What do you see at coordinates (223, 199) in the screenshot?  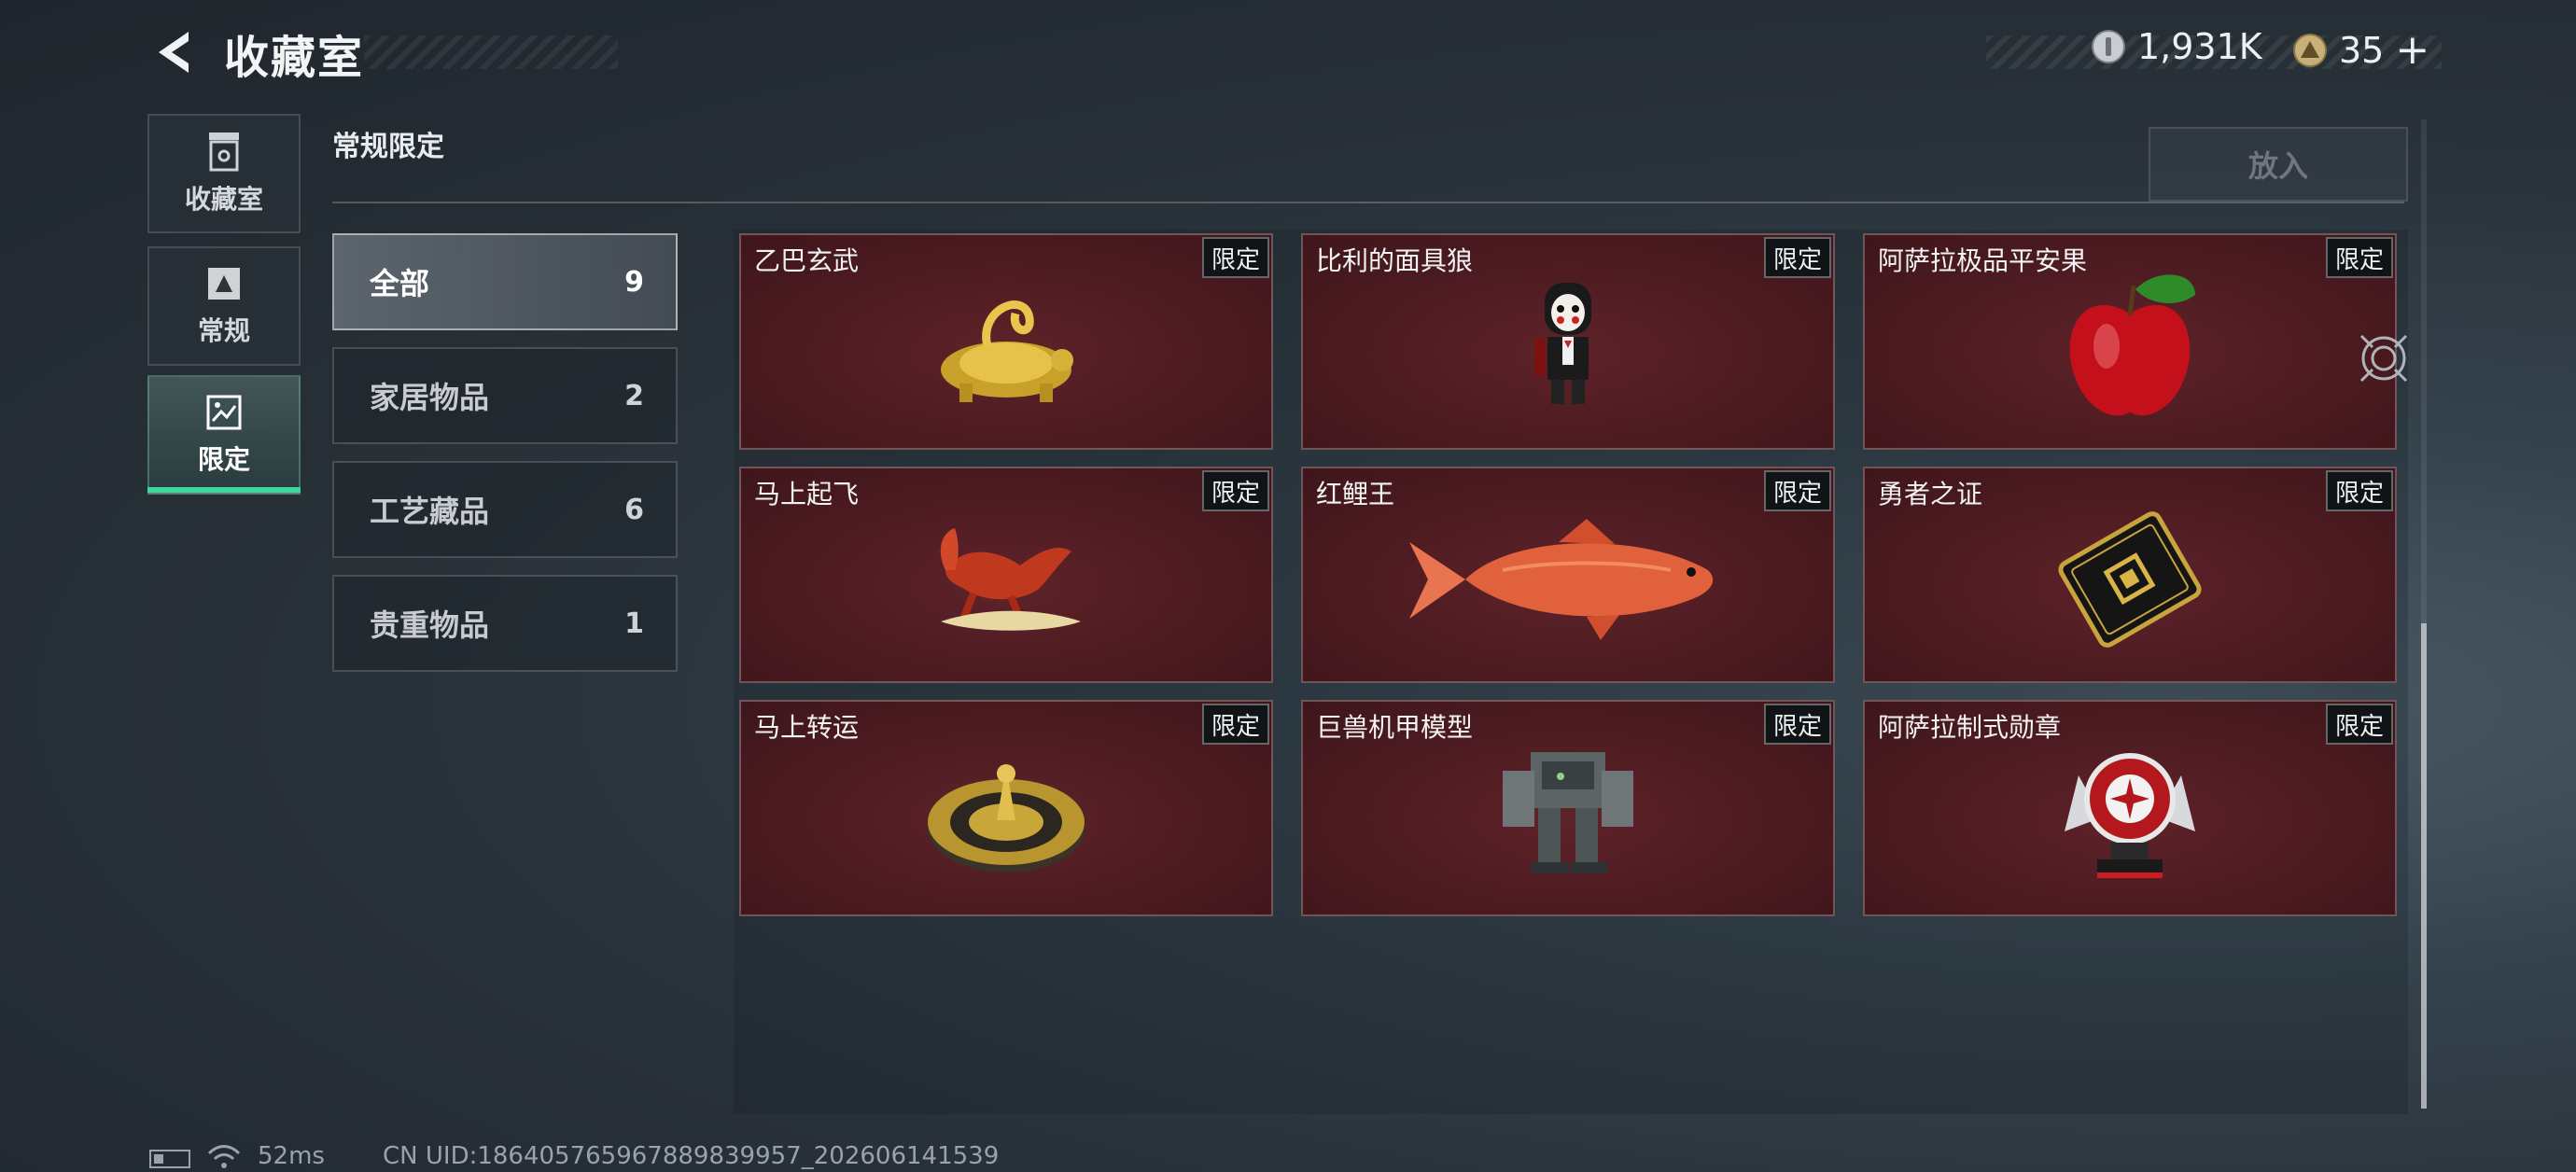 I see `nav-label-collection-room: 收藏室` at bounding box center [223, 199].